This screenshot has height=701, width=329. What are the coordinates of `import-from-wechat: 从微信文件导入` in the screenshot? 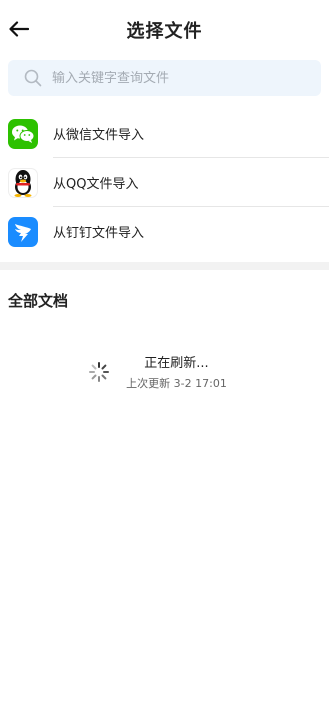 It's located at (164, 133).